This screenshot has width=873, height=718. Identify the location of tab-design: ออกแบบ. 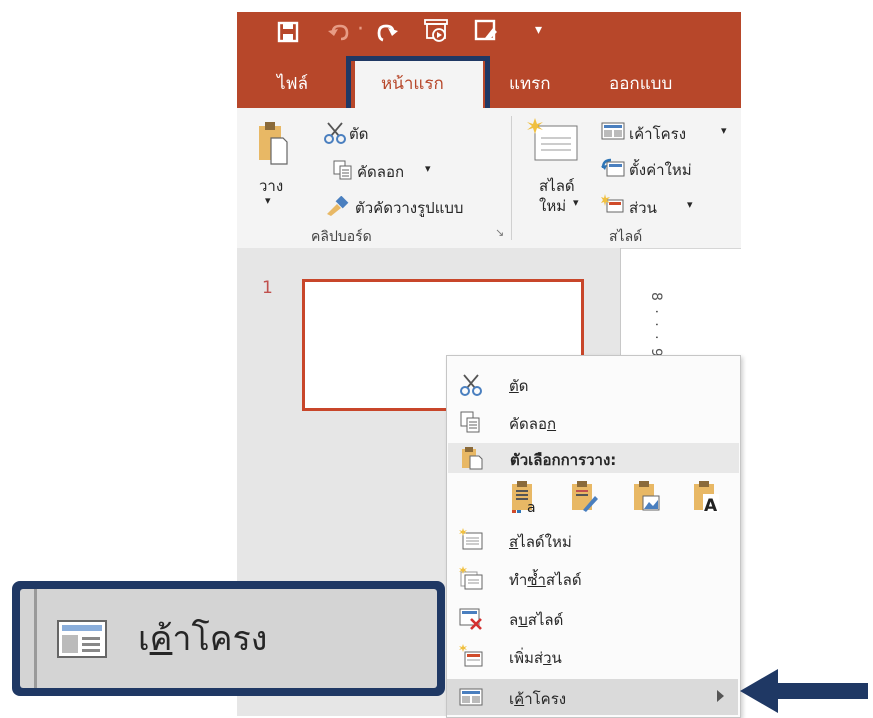
(640, 83).